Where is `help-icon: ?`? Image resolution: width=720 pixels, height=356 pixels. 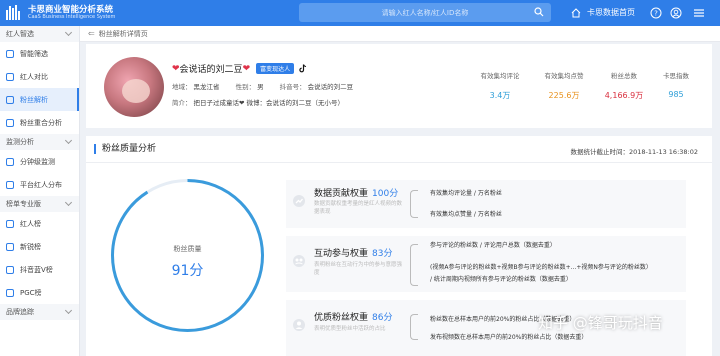 help-icon: ? is located at coordinates (656, 13).